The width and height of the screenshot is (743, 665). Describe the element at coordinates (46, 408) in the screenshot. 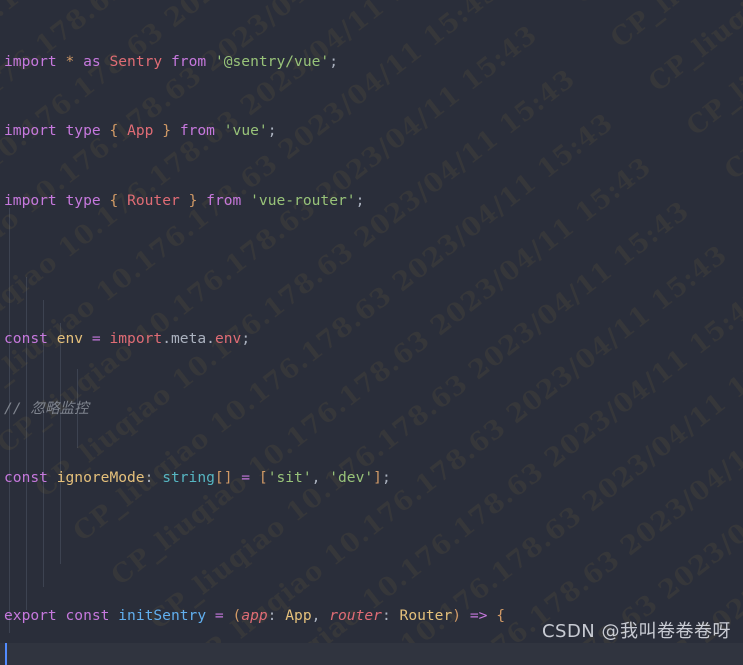

I see `code-line-6: // 忽略监控` at that location.